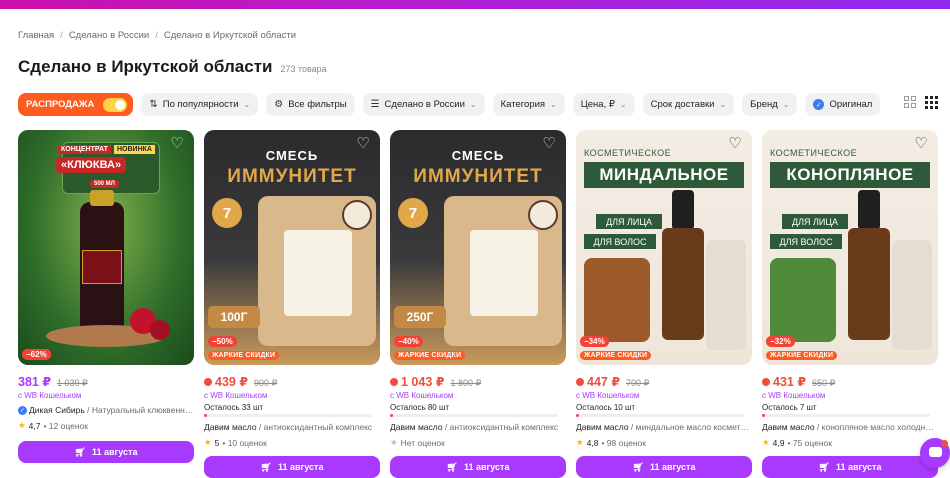 The width and height of the screenshot is (950, 478). Describe the element at coordinates (500, 427) in the screenshot. I see `product-title: / антиоксидантный комплекс` at that location.